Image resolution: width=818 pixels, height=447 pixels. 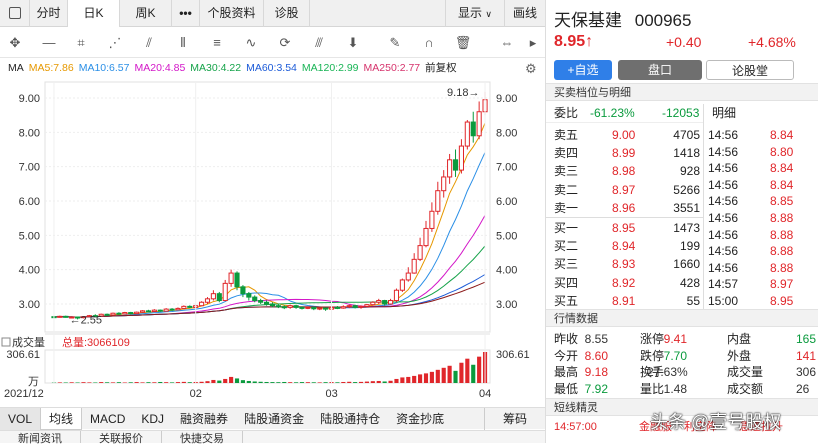 What do you see at coordinates (763, 301) in the screenshot?
I see `tick-row: 15:00 8.95` at bounding box center [763, 301].